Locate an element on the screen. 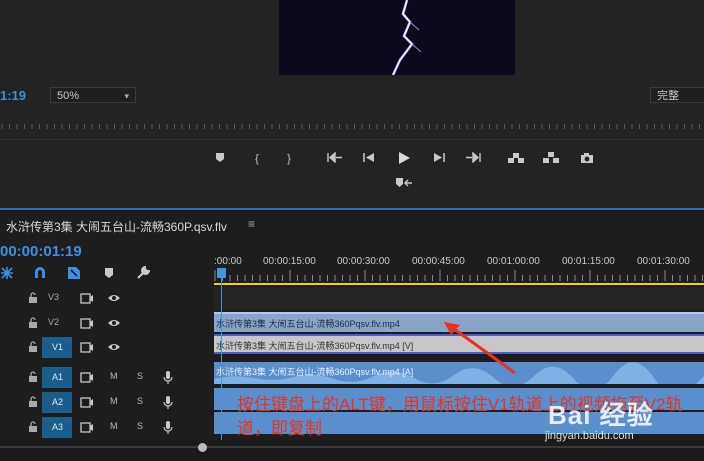  panel-menu-icon: ≡ is located at coordinates (251, 224).